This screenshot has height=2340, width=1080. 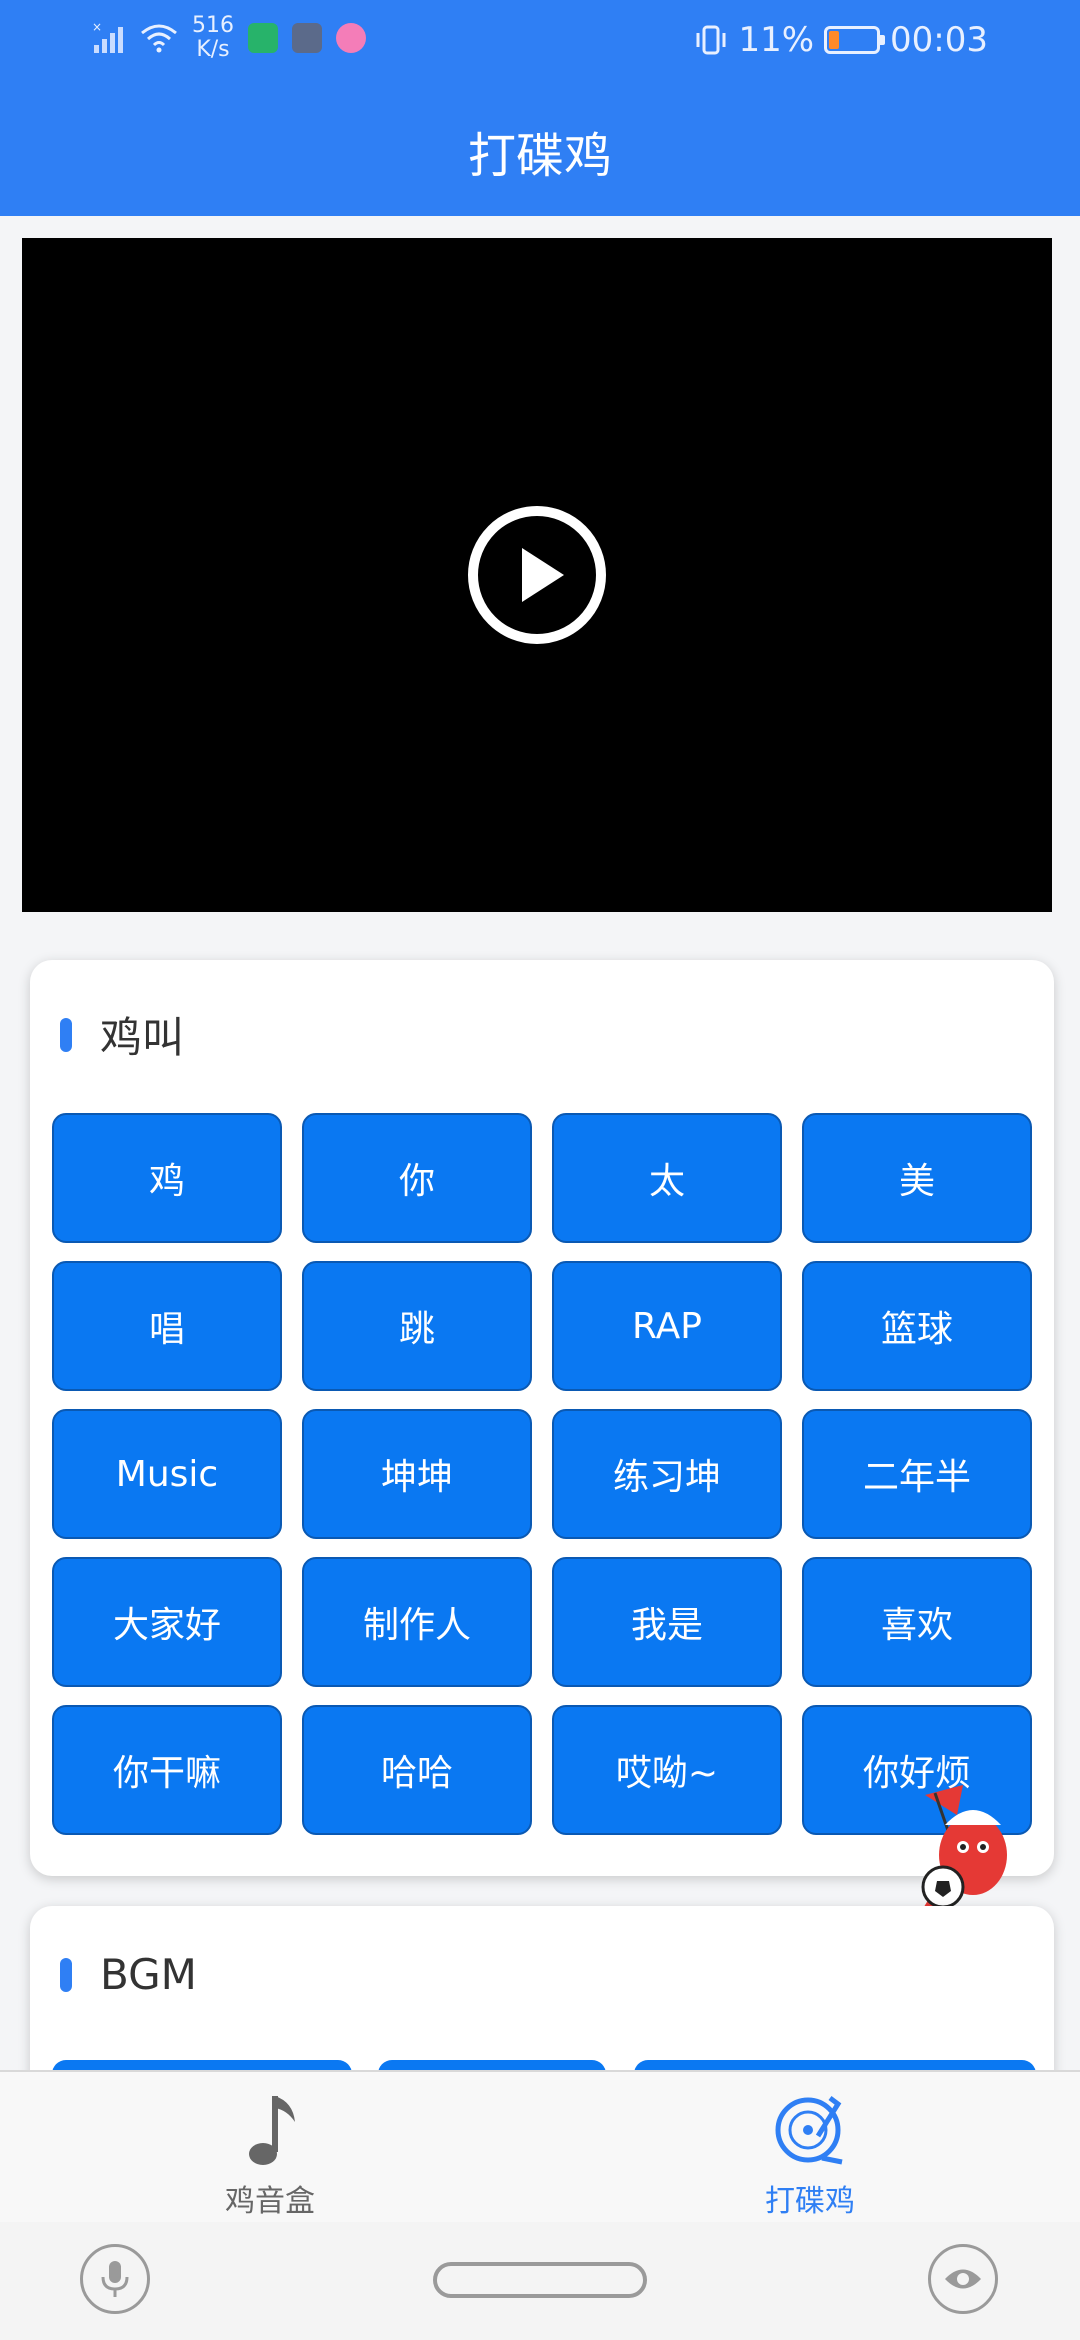 What do you see at coordinates (776, 40) in the screenshot?
I see `battery-percent: 11%` at bounding box center [776, 40].